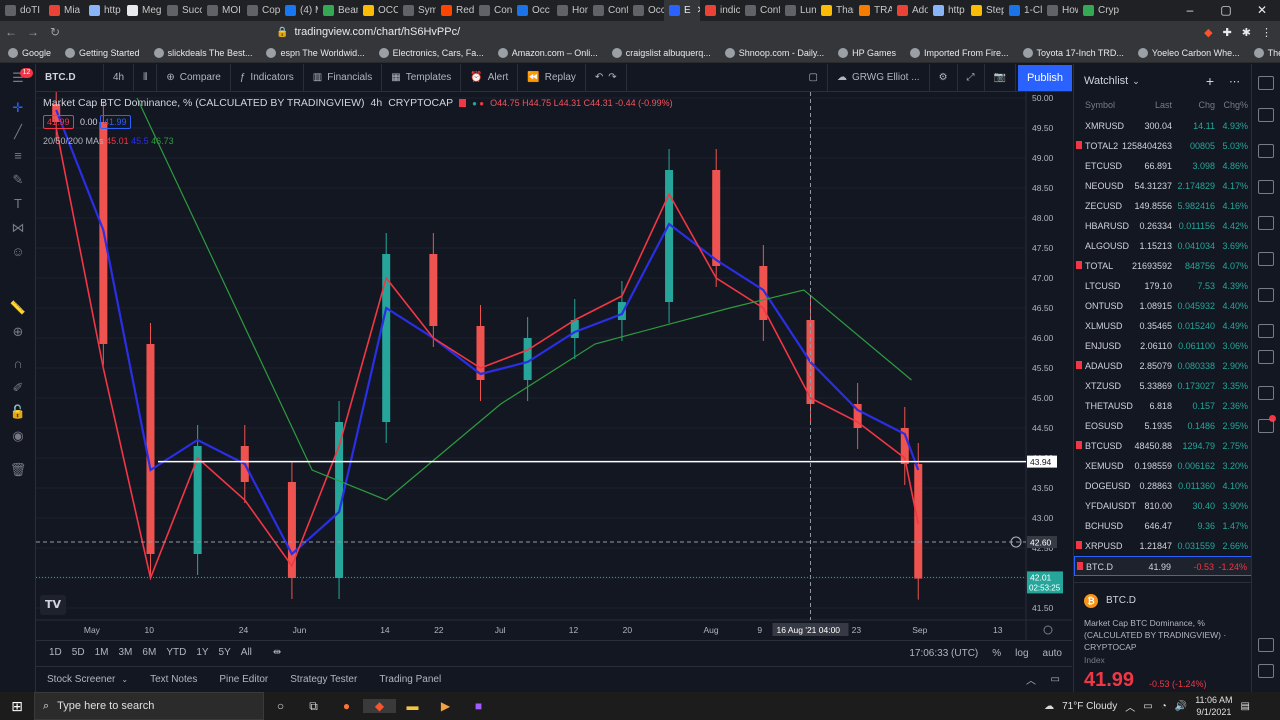 Image resolution: width=1280 pixels, height=720 pixels. I want to click on browser-tab: Mia, so click(64, 10).